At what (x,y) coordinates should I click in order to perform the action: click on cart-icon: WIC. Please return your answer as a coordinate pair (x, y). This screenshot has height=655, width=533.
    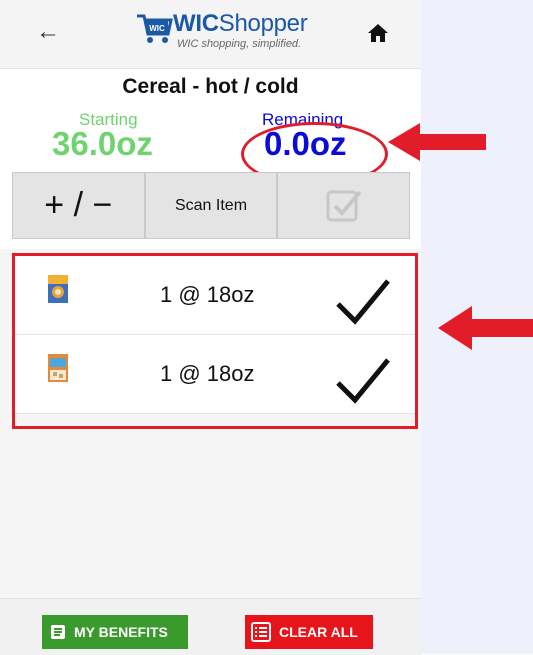
    Looking at the image, I should click on (155, 28).